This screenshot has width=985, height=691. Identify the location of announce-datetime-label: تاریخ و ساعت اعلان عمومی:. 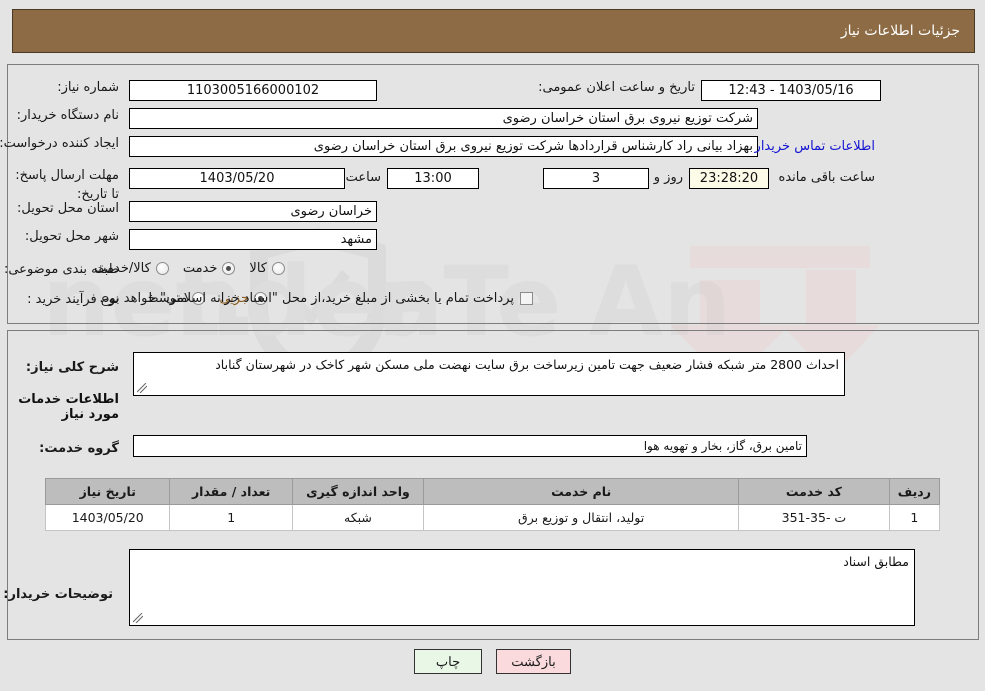
(616, 87).